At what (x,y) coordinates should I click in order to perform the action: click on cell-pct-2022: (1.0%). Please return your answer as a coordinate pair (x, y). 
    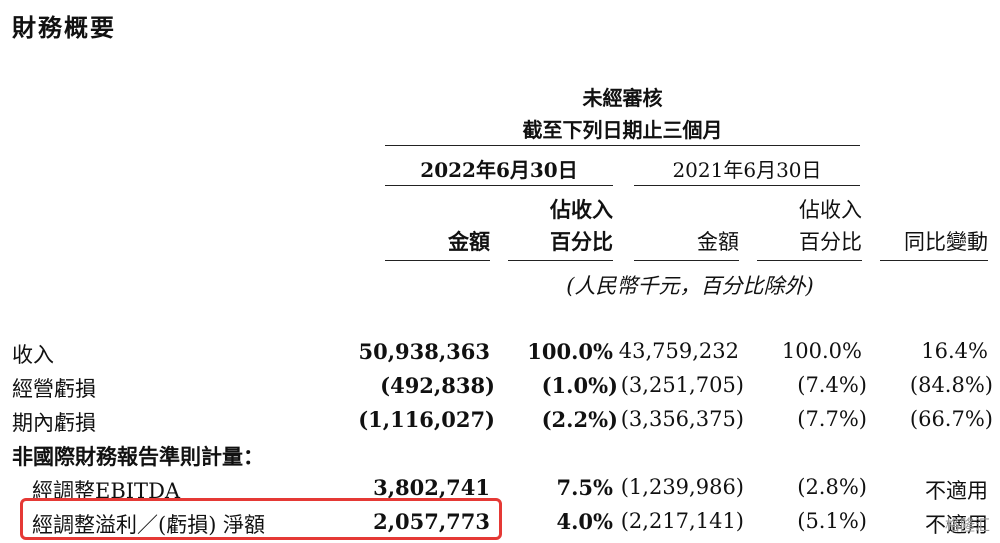
    Looking at the image, I should click on (579, 385).